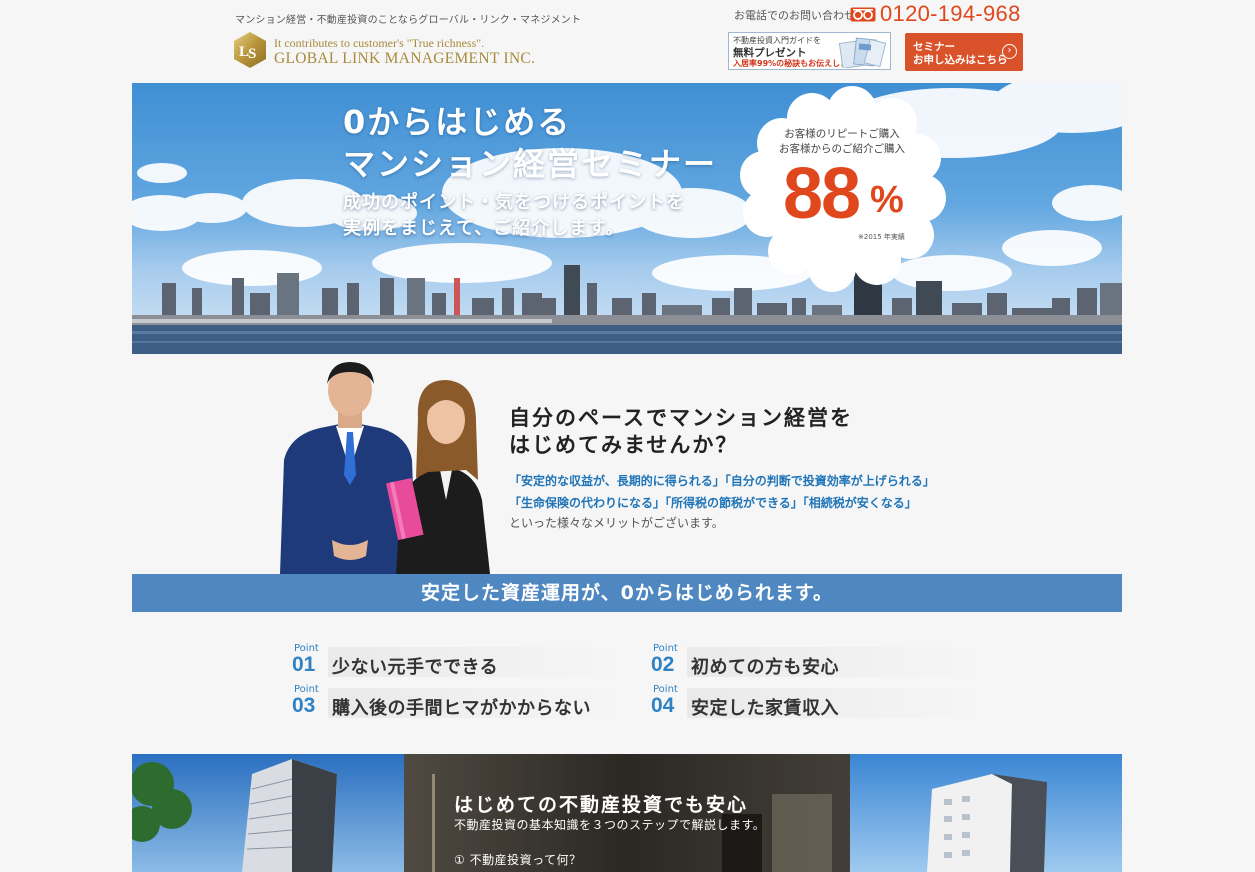 The height and width of the screenshot is (872, 1255). Describe the element at coordinates (415, 667) in the screenshot. I see `point-text: 少ない元手でできる` at that location.